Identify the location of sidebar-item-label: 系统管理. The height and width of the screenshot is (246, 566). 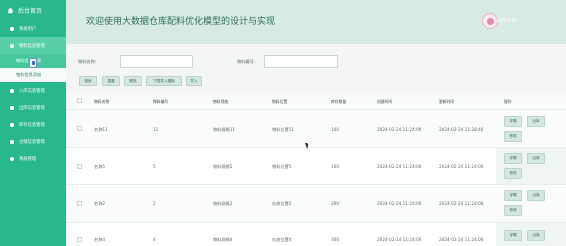
(28, 159).